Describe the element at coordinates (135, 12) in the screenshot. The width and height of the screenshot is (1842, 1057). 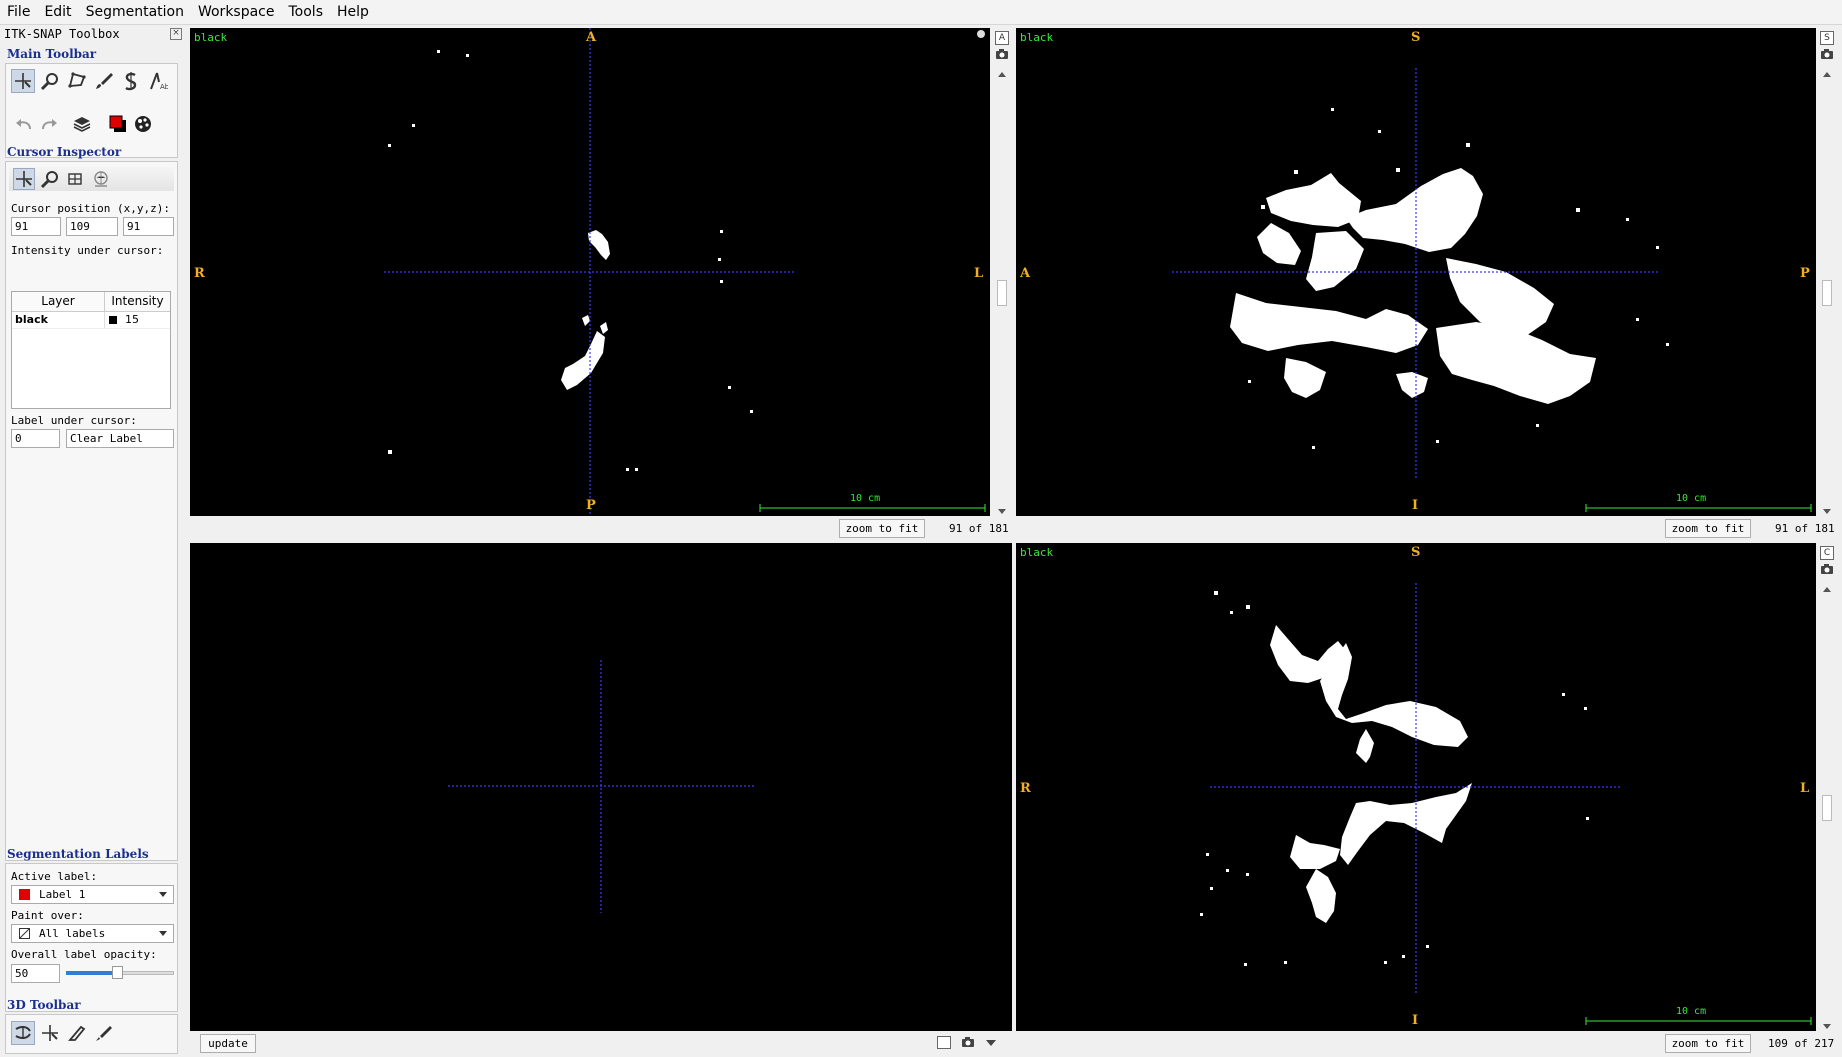
I see `menu-segmentation: Segmentation` at that location.